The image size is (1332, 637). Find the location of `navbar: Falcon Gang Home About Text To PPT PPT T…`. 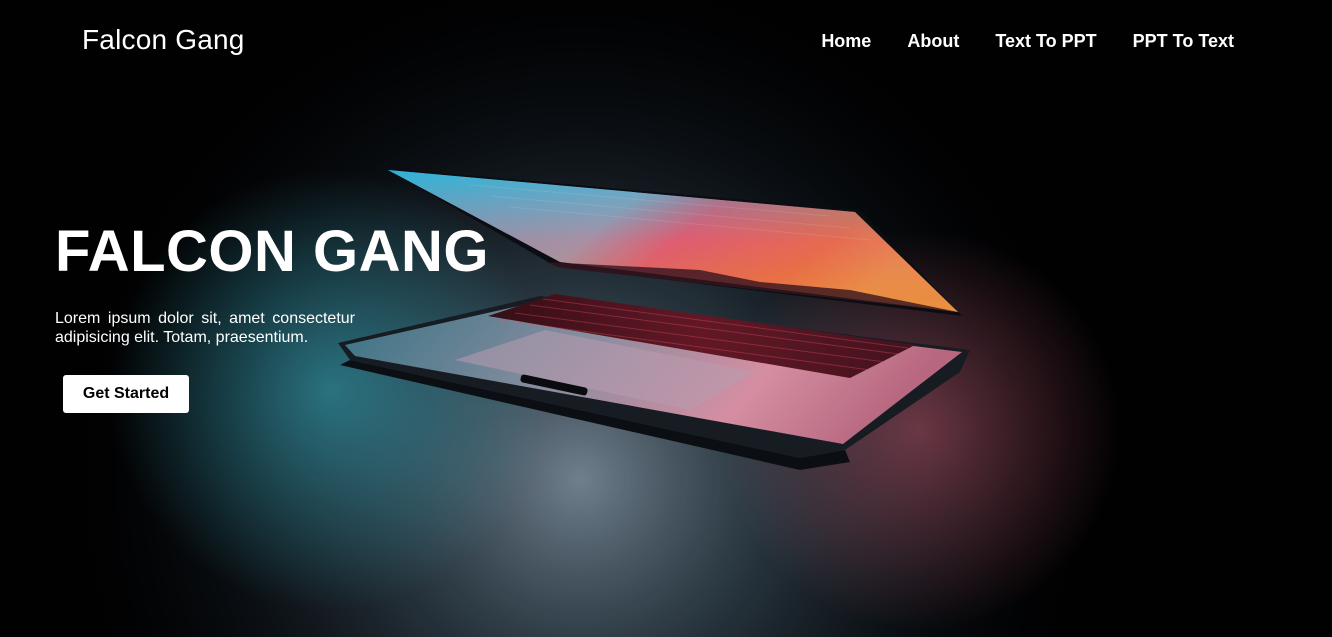

navbar: Falcon Gang Home About Text To PPT PPT T… is located at coordinates (666, 42).